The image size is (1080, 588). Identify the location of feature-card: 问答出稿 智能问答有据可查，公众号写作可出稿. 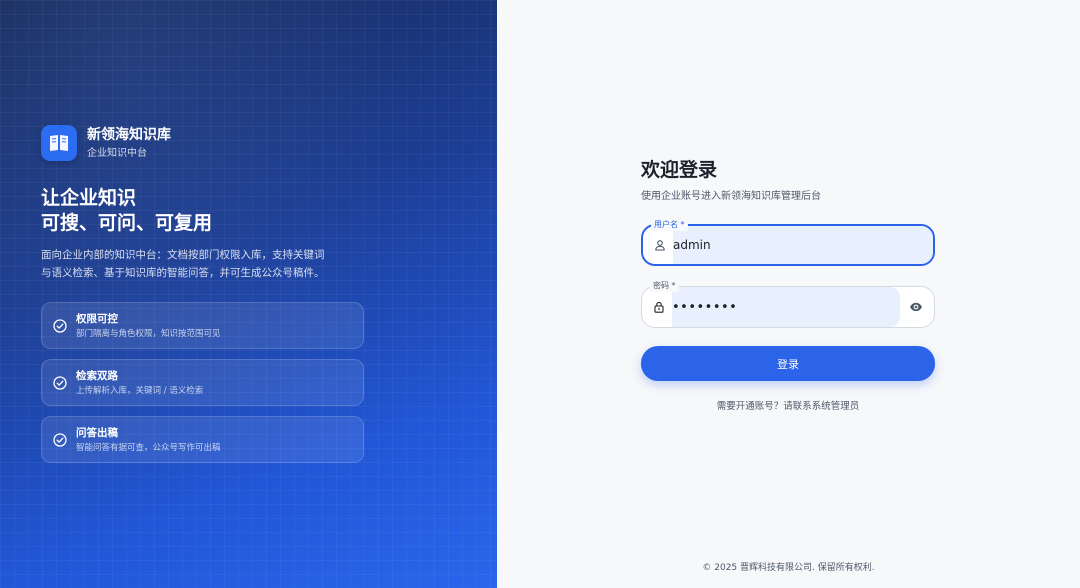
(202, 439).